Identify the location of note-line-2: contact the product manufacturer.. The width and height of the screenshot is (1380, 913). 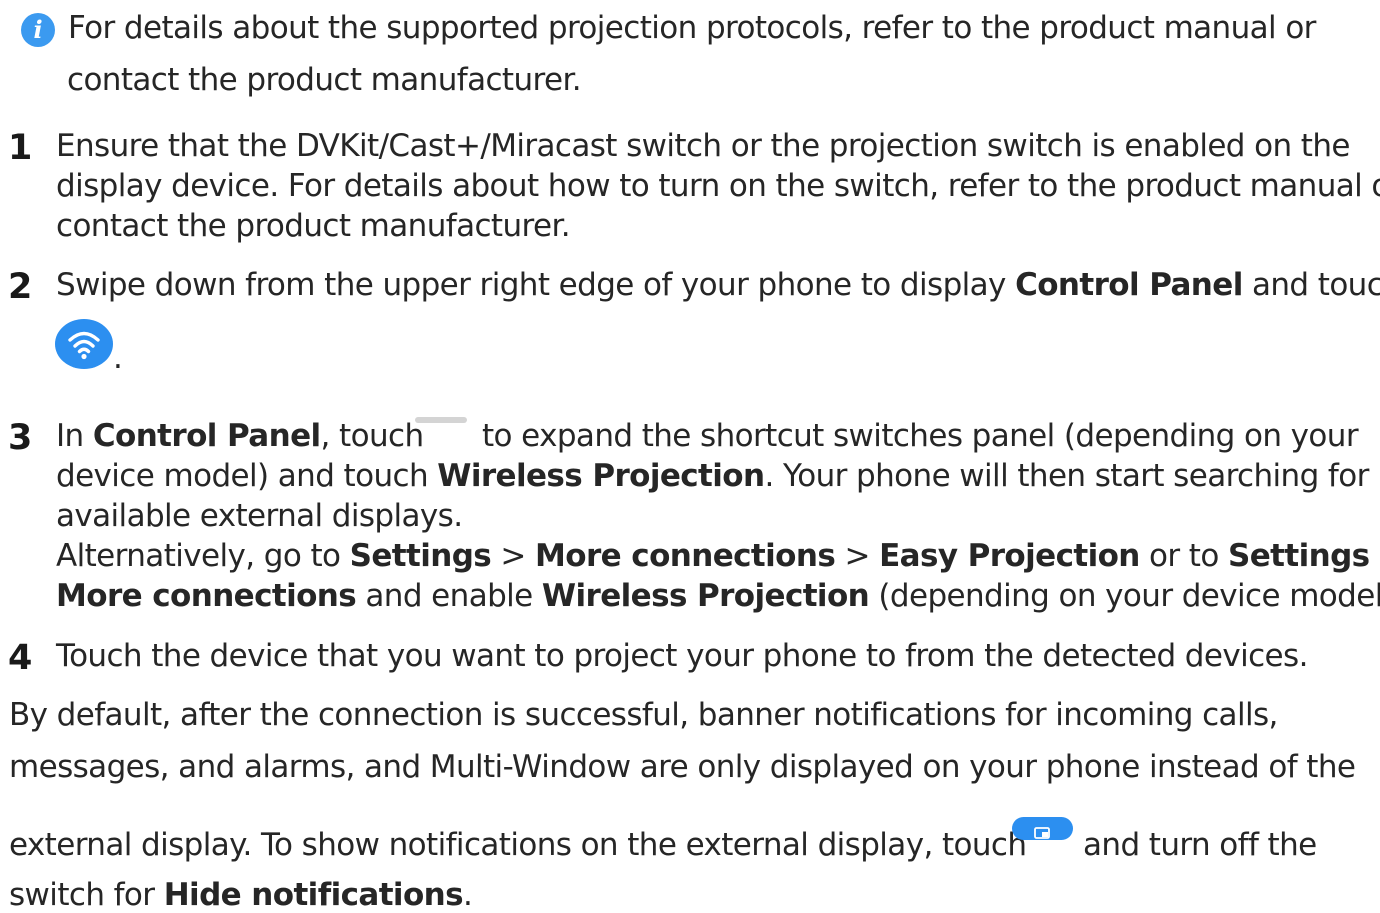
(324, 80).